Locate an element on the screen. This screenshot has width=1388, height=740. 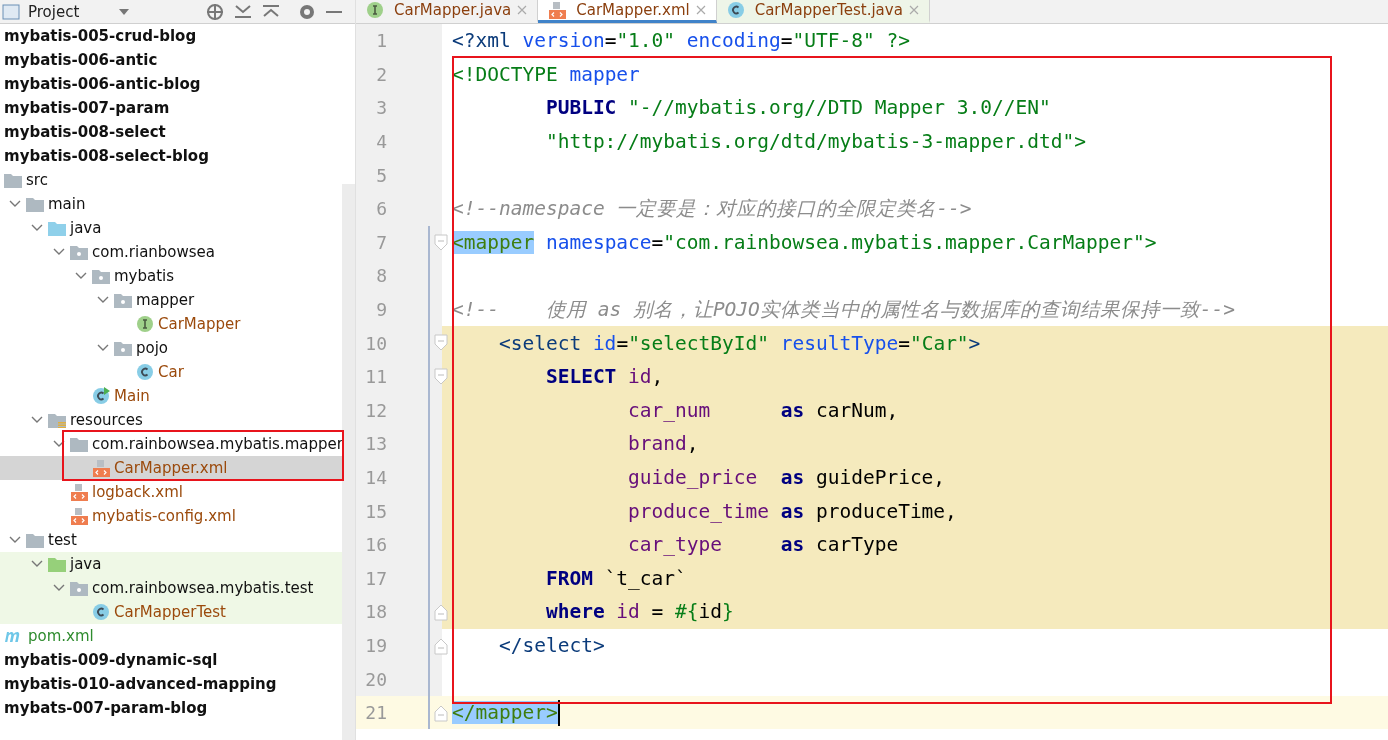
tree-row: mybatis is located at coordinates (171, 276).